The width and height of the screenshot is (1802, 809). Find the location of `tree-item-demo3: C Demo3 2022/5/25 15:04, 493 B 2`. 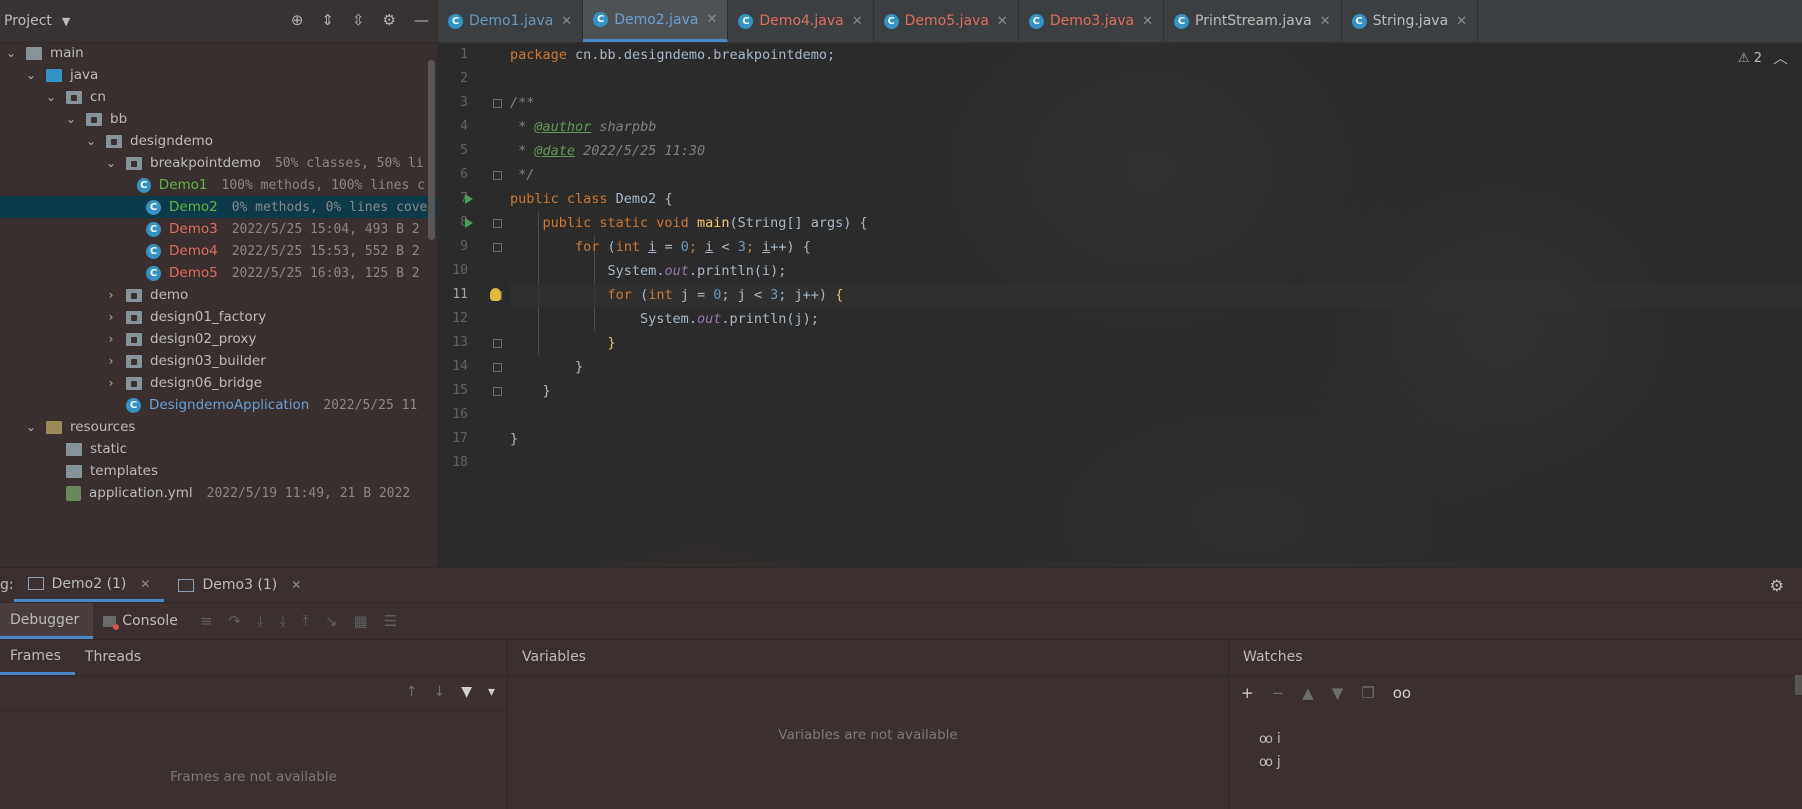

tree-item-demo3: C Demo3 2022/5/25 15:04, 493 B 2 is located at coordinates (212, 229).